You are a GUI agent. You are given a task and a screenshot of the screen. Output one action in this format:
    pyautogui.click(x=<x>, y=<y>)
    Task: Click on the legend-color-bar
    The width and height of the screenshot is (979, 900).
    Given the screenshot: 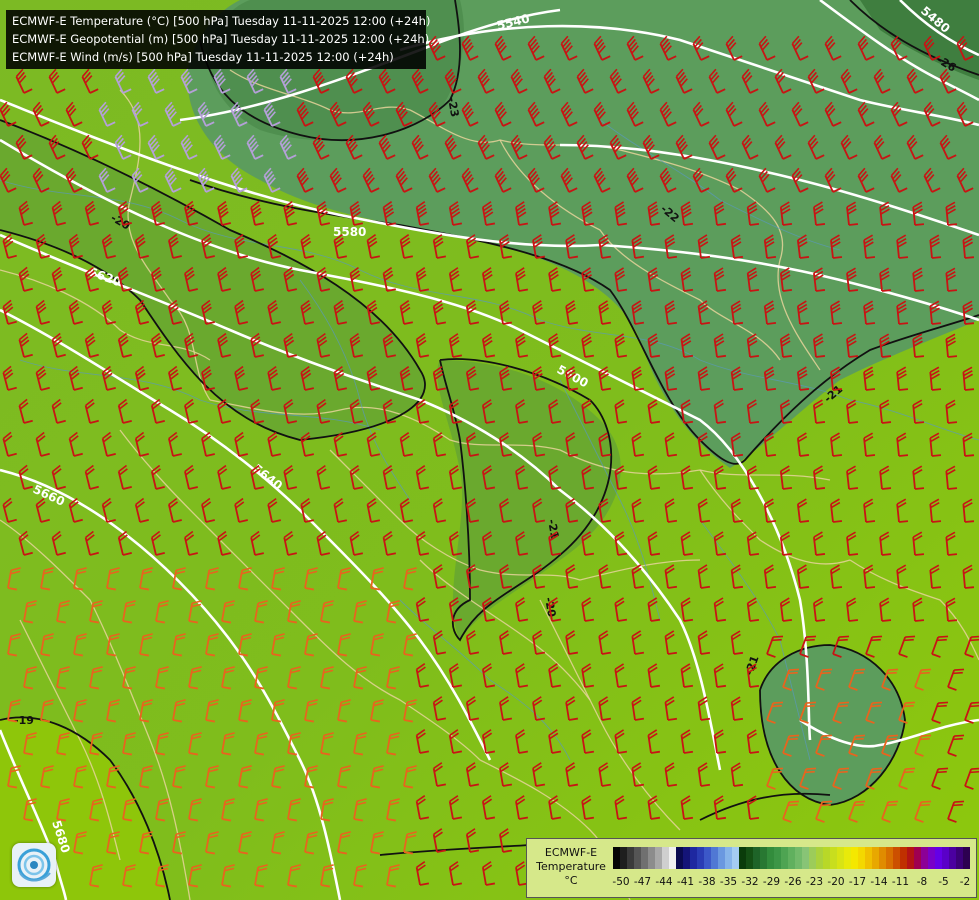 What is the action you would take?
    pyautogui.click(x=791, y=858)
    